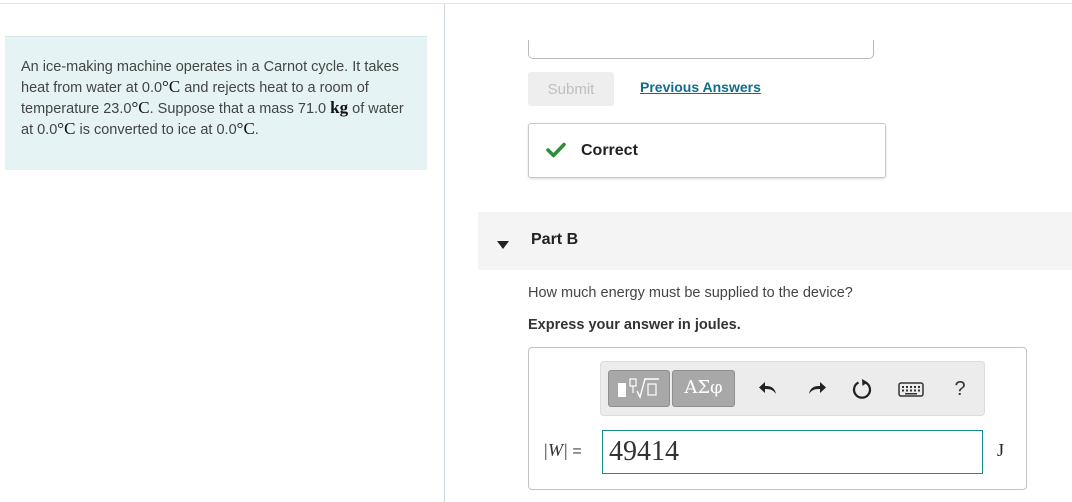 This screenshot has width=1072, height=502. What do you see at coordinates (639, 394) in the screenshot?
I see `templates-icon` at bounding box center [639, 394].